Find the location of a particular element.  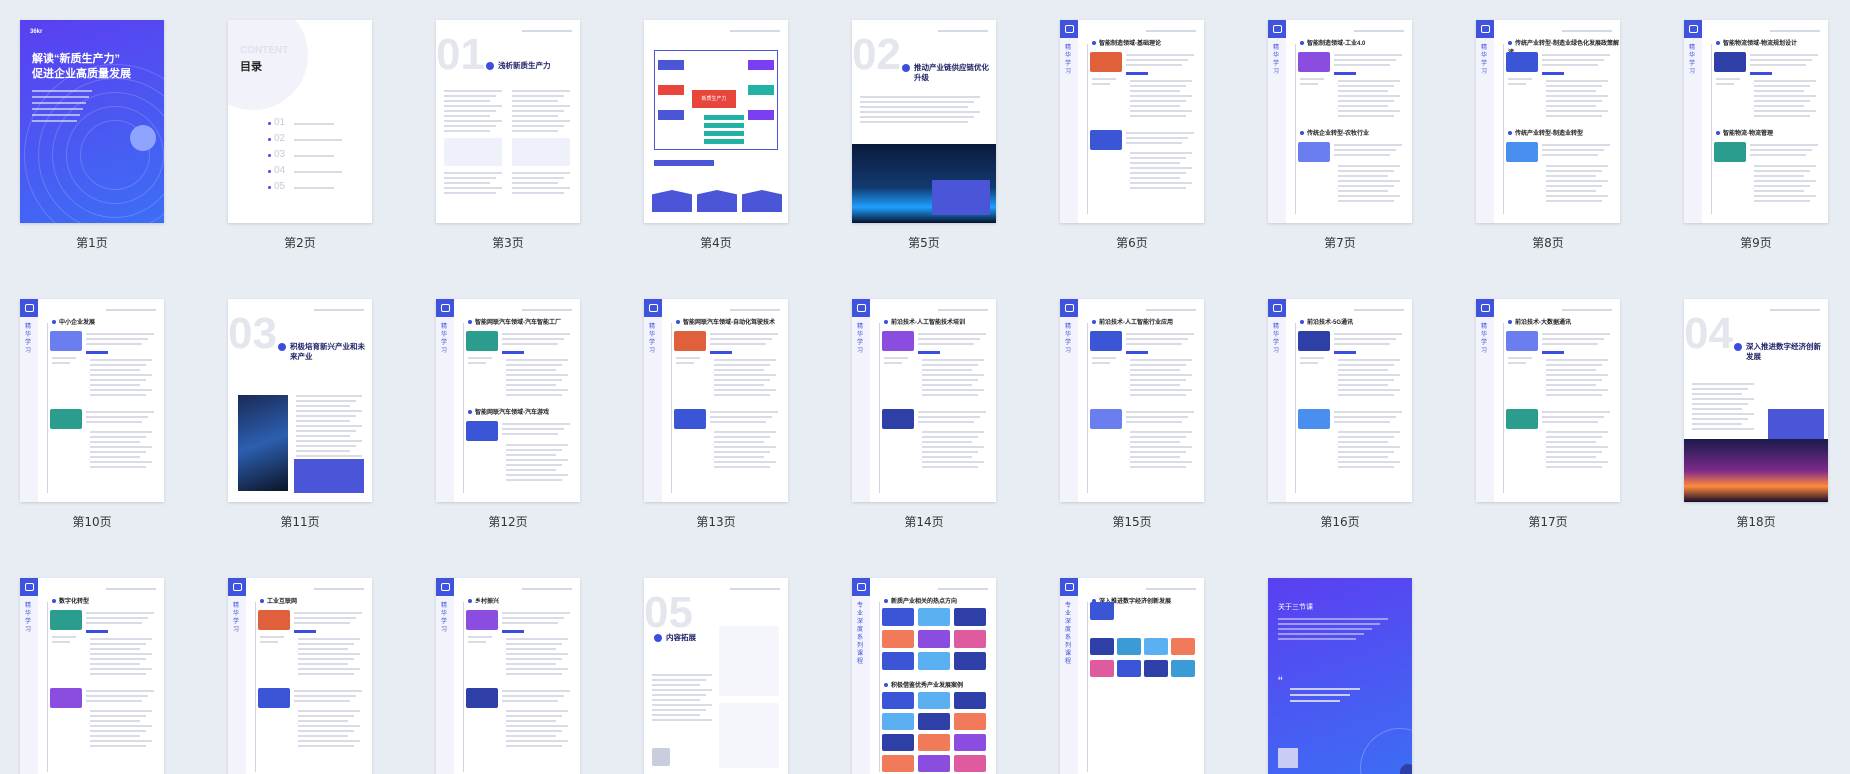

page-thumbnail: 04 深入推进数字经济创新发展 第18页 is located at coordinates (1756, 414).